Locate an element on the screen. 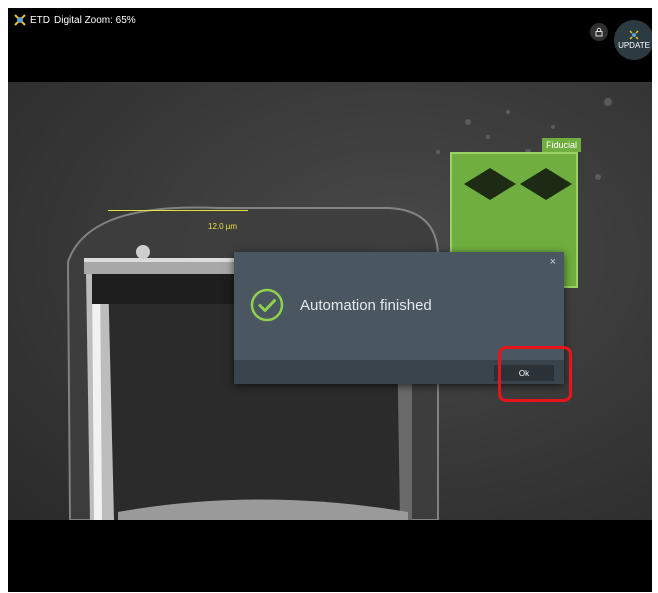 The image size is (658, 593). detector-label: ETD is located at coordinates (40, 20).